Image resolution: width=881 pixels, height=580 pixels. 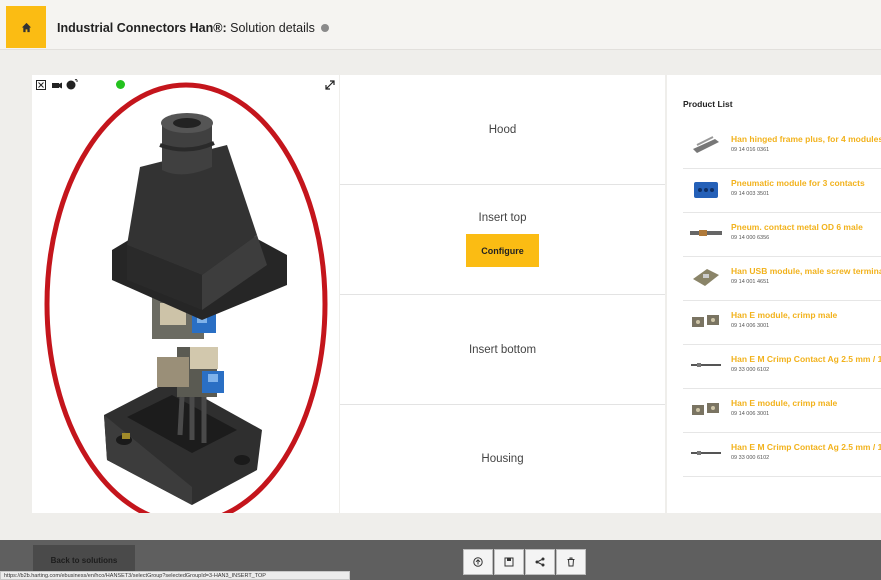 What do you see at coordinates (750, 238) in the screenshot?
I see `product-number: 09 14 000 6356` at bounding box center [750, 238].